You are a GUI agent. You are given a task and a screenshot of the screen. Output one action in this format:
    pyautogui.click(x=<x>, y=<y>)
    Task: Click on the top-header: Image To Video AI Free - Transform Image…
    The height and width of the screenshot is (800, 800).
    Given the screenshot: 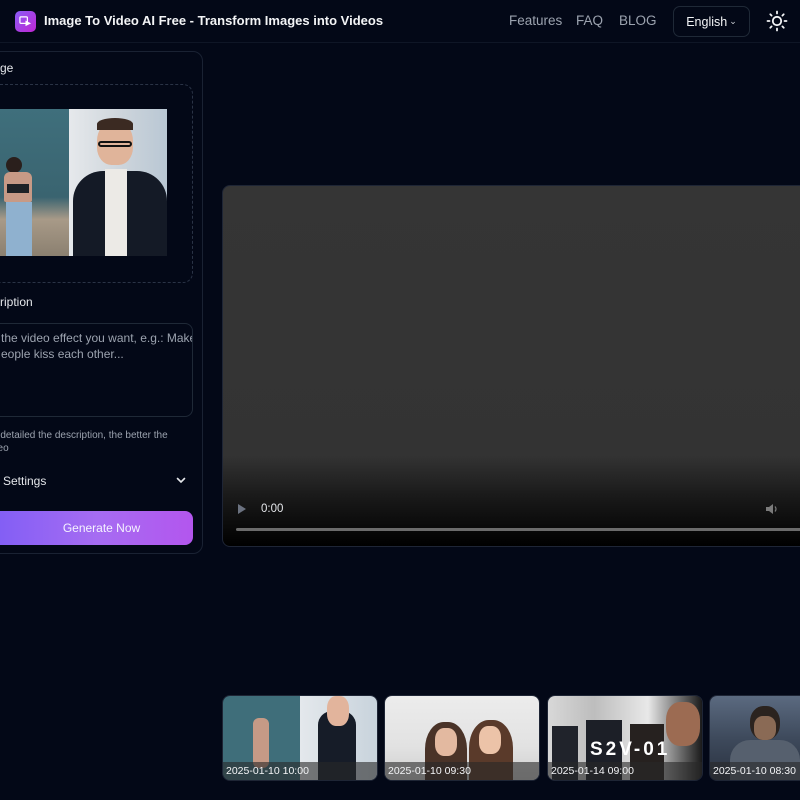 What is the action you would take?
    pyautogui.click(x=400, y=21)
    